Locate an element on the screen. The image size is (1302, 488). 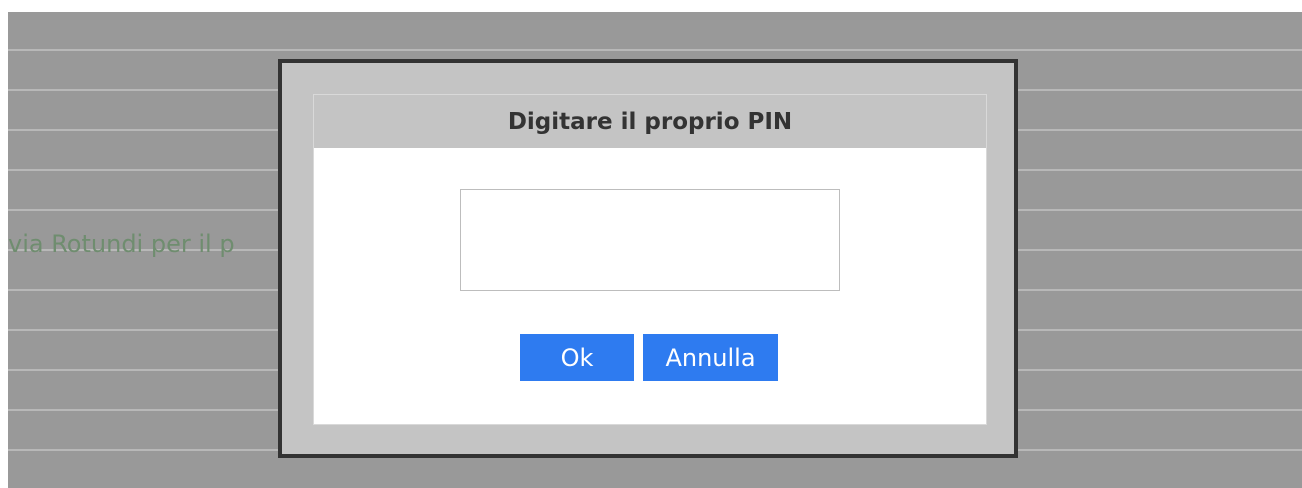
ok-button: Ok is located at coordinates (577, 357).